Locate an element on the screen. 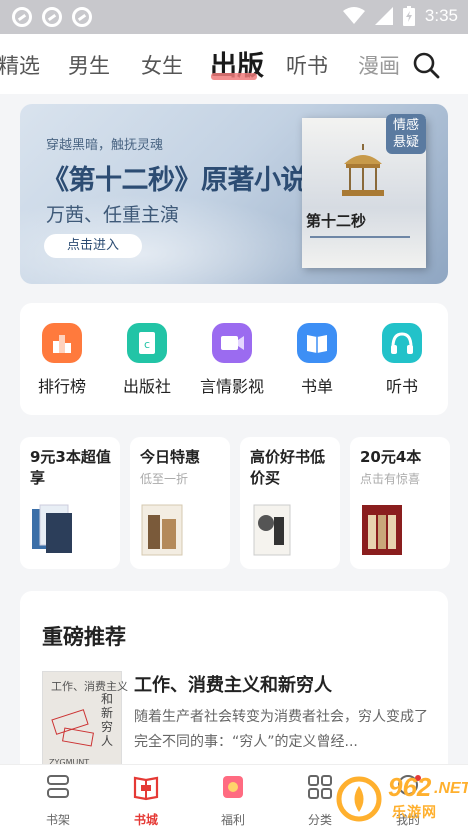 The width and height of the screenshot is (468, 832). tab-comics: 漫画 is located at coordinates (379, 65).